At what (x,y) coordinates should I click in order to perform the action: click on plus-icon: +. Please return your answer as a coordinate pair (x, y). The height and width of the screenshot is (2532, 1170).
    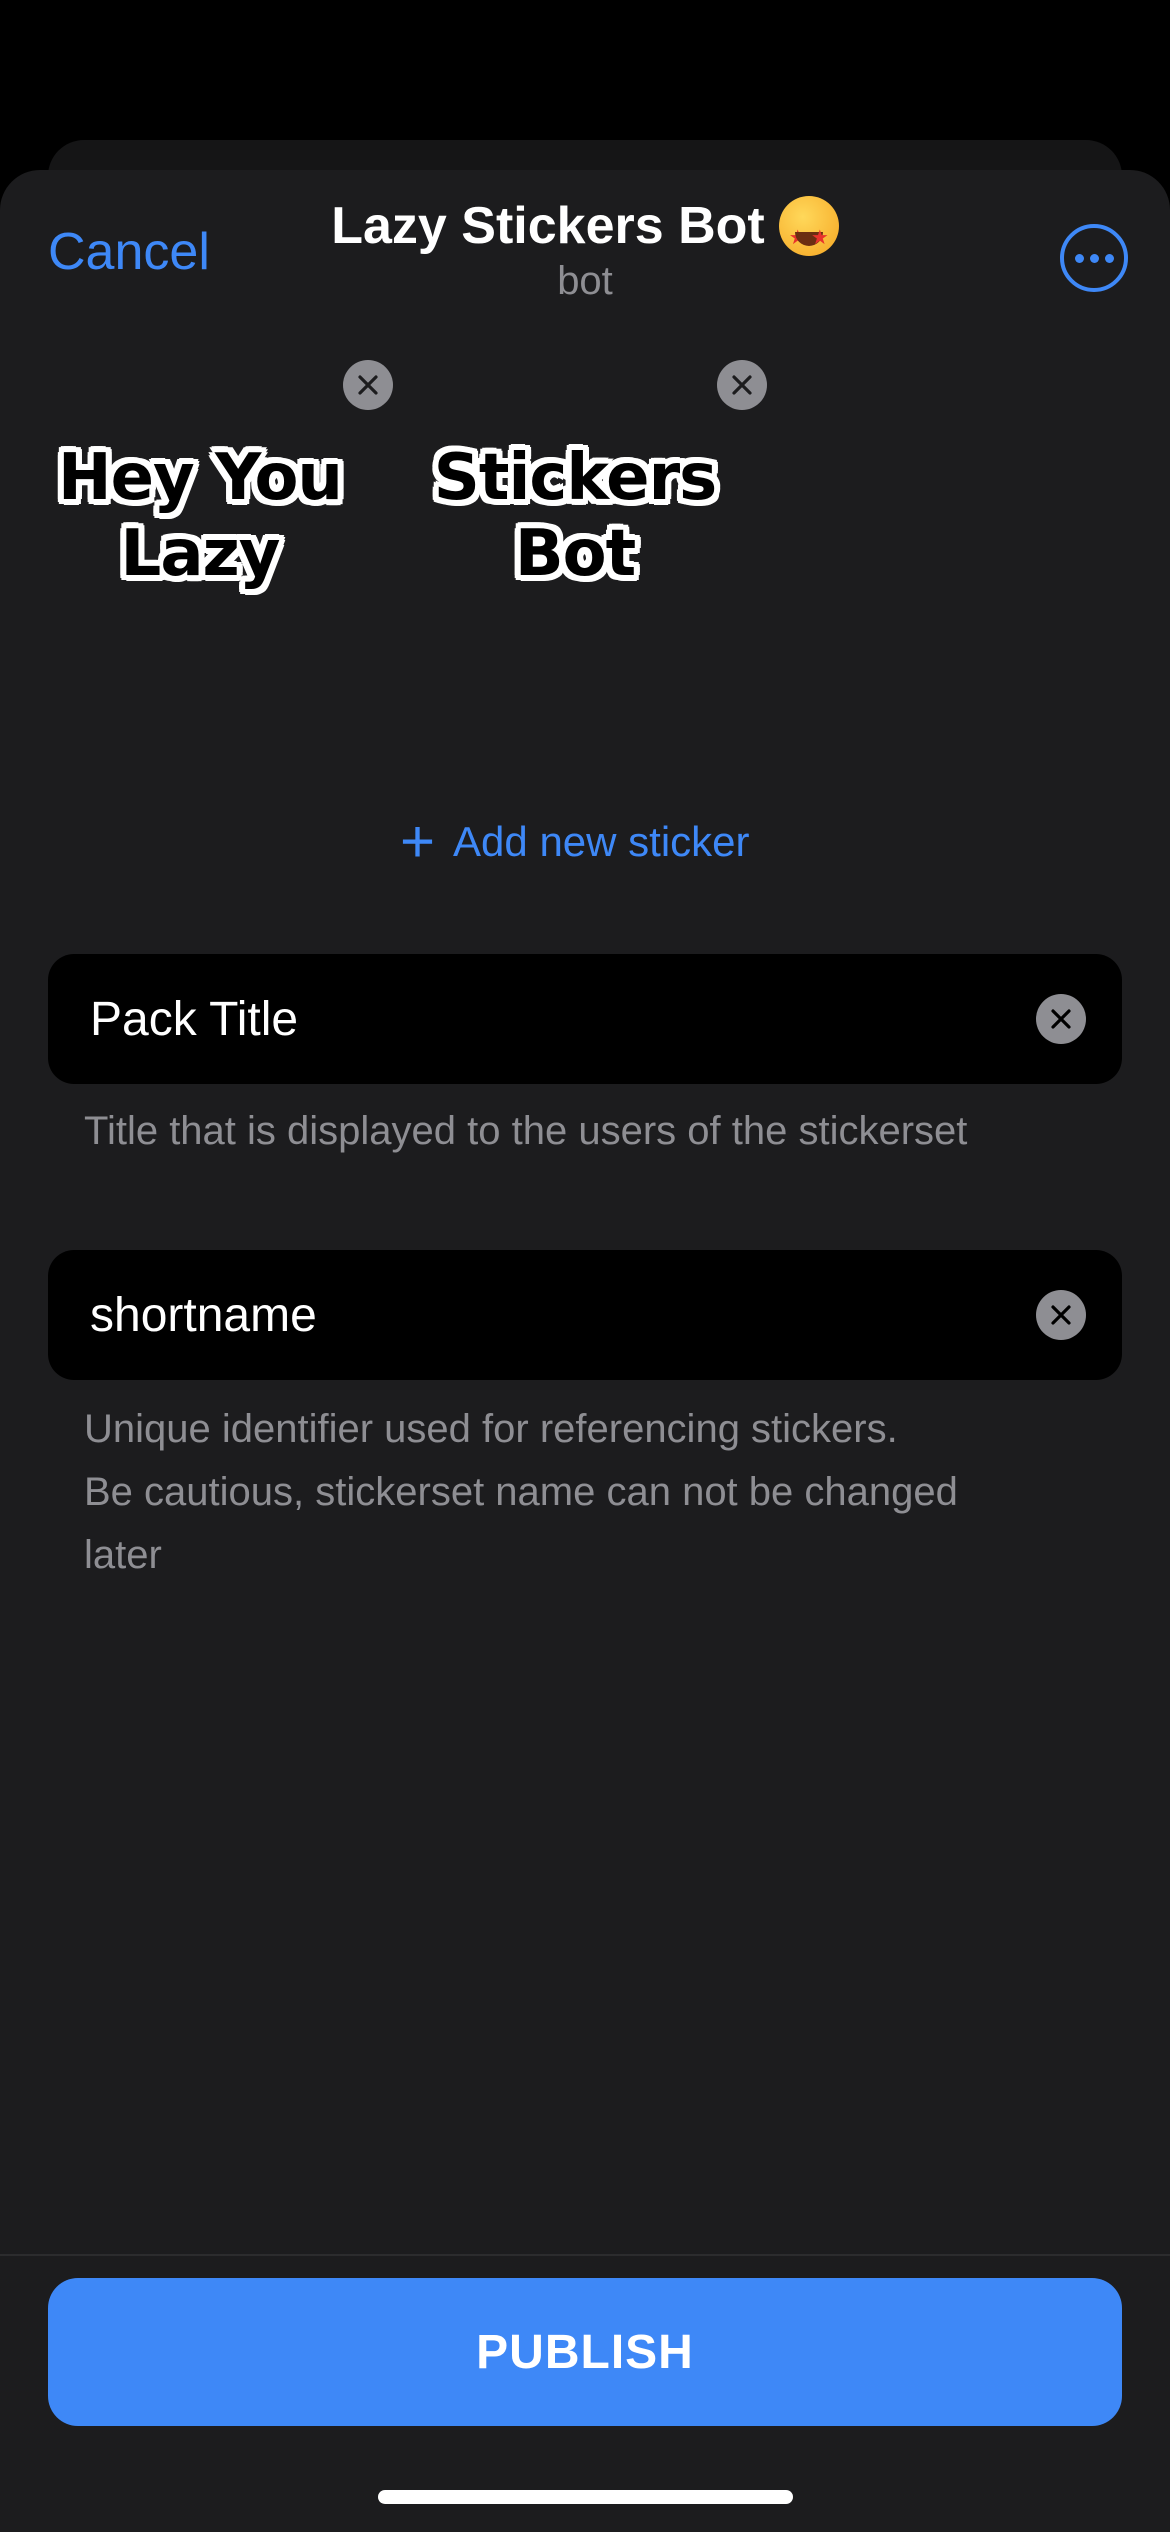
    Looking at the image, I should click on (418, 841).